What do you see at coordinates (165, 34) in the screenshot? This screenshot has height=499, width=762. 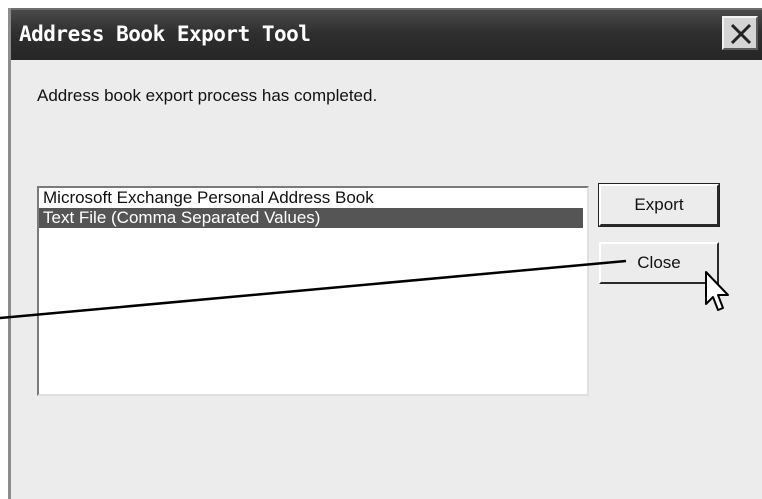 I see `window-title: Address Book Export Tool` at bounding box center [165, 34].